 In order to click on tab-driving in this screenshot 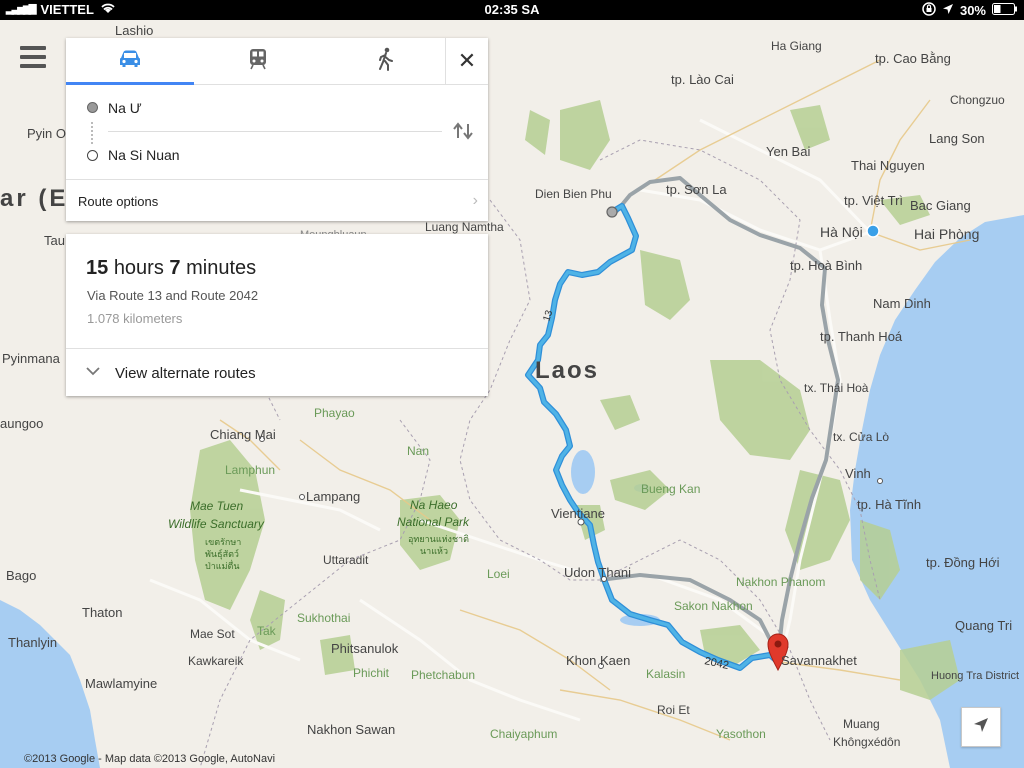, I will do `click(130, 61)`.